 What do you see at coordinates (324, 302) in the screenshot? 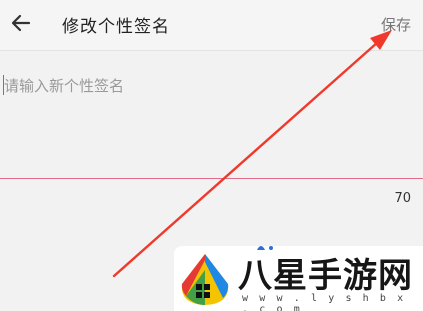
I see `watermark-url: w w w . l y s h b x . c o m` at bounding box center [324, 302].